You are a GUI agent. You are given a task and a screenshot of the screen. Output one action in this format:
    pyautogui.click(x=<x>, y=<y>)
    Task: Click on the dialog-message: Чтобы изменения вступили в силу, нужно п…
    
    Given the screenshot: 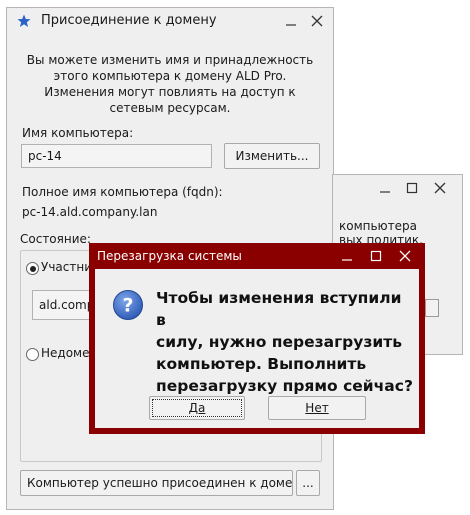 What is the action you would take?
    pyautogui.click(x=286, y=342)
    